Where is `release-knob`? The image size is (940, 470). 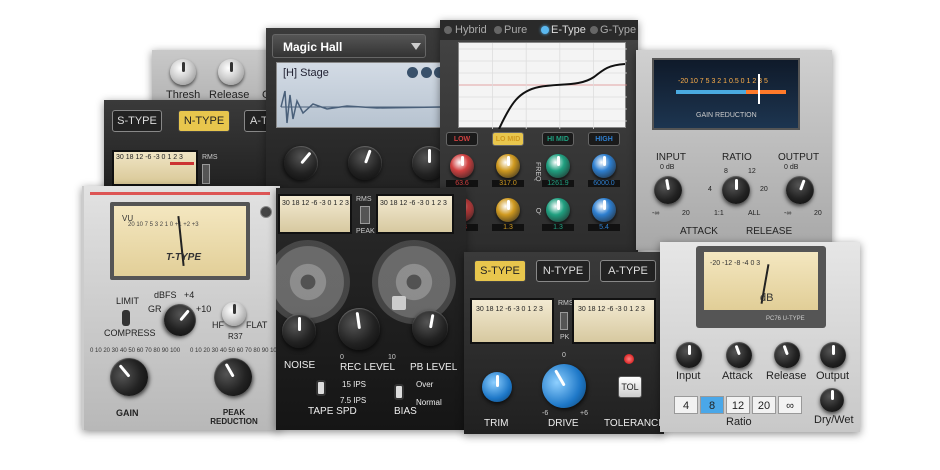
release-knob is located at coordinates (231, 72).